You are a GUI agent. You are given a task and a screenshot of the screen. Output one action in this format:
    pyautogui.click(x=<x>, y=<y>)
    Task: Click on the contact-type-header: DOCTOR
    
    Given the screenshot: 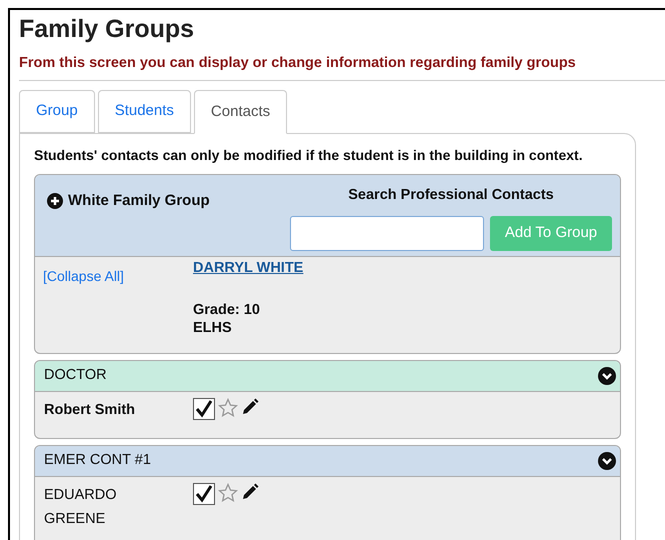 What is the action you would take?
    pyautogui.click(x=327, y=376)
    